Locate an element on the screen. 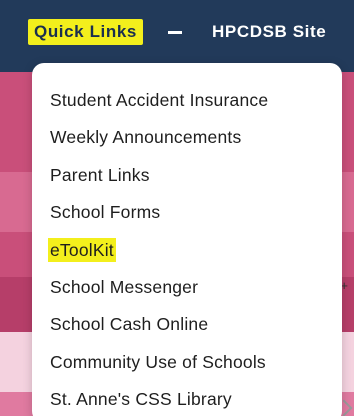 The height and width of the screenshot is (416, 354). menu-item-school-cash-online: School Cash Online is located at coordinates (187, 324).